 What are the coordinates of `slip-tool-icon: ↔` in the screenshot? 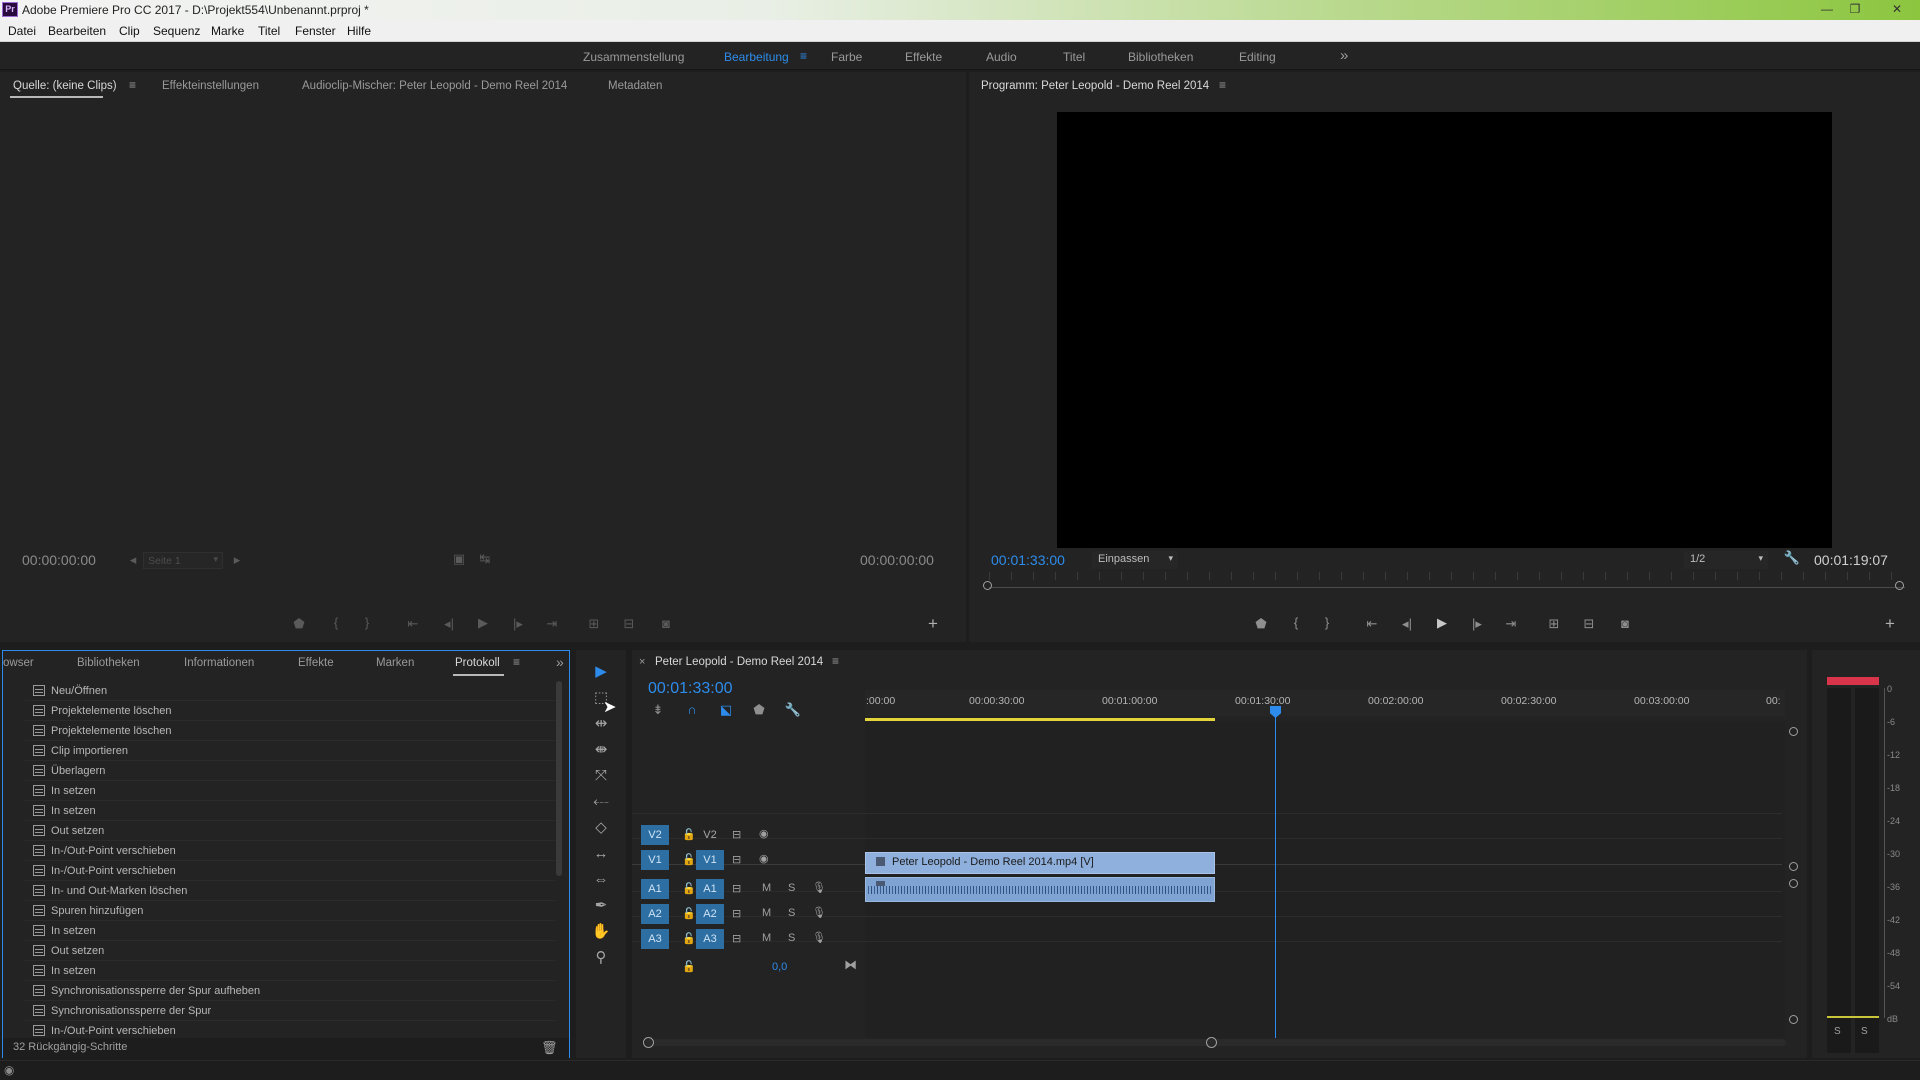 It's located at (601, 854).